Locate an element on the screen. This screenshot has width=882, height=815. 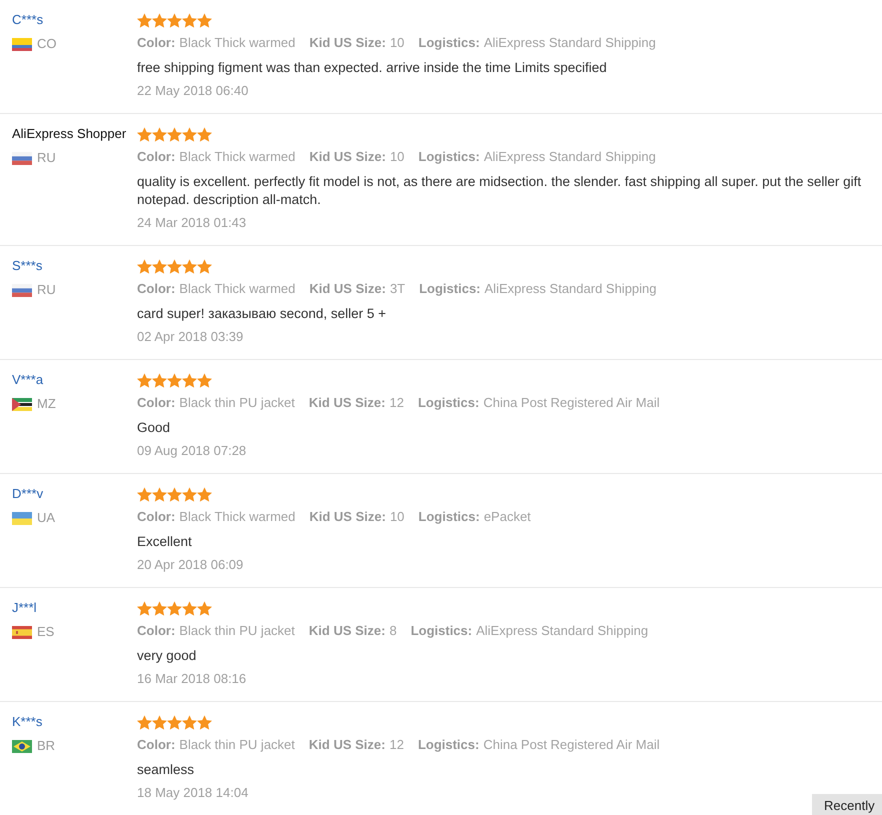
review-date: 22 May 2018 06:40 is located at coordinates (192, 91).